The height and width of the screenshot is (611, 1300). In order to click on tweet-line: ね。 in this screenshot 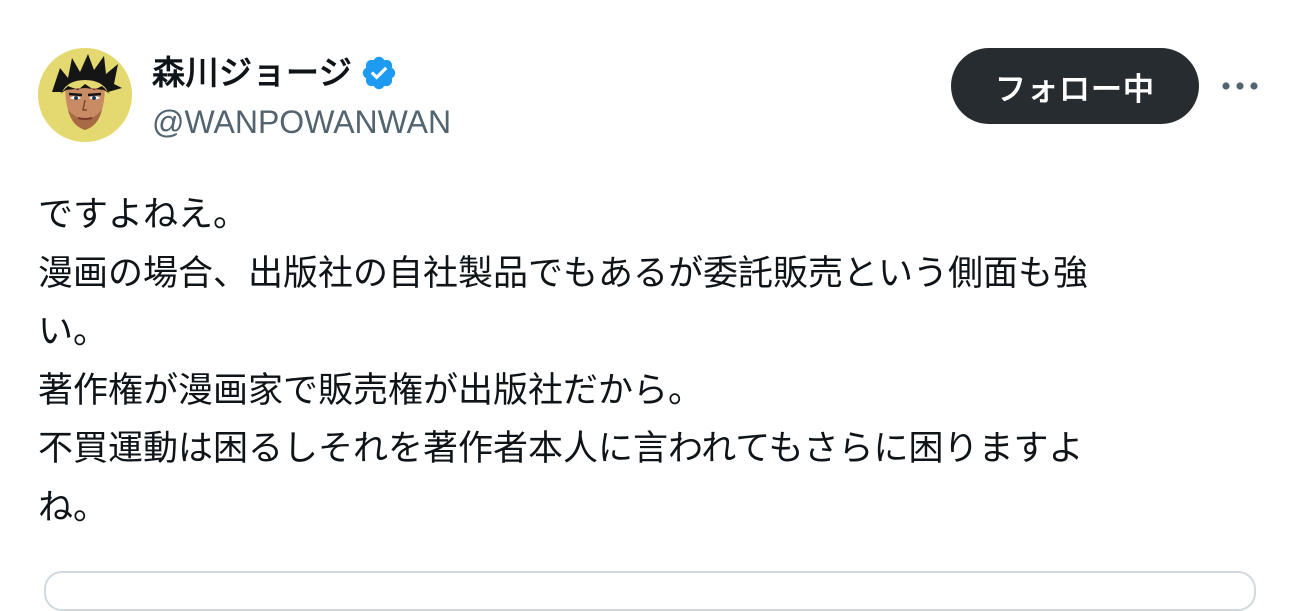, I will do `click(73, 507)`.